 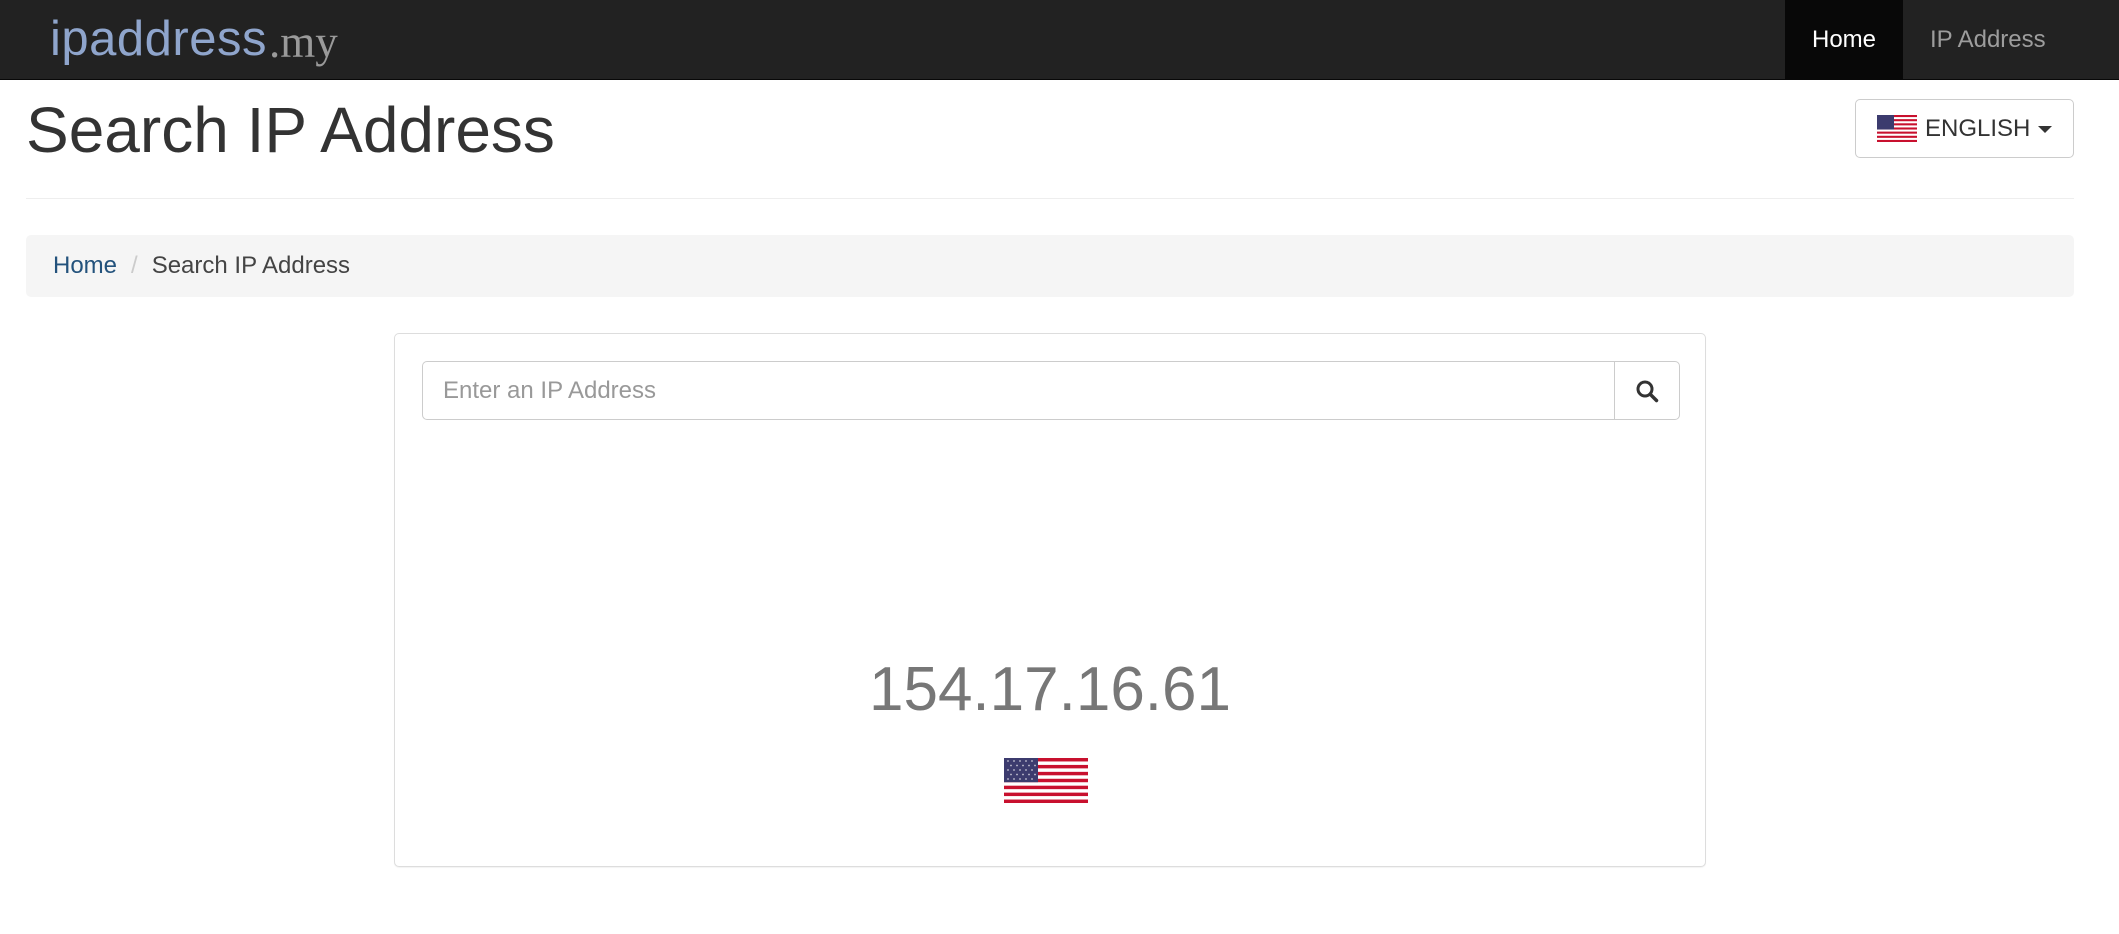 I want to click on search-icon, so click(x=1647, y=391).